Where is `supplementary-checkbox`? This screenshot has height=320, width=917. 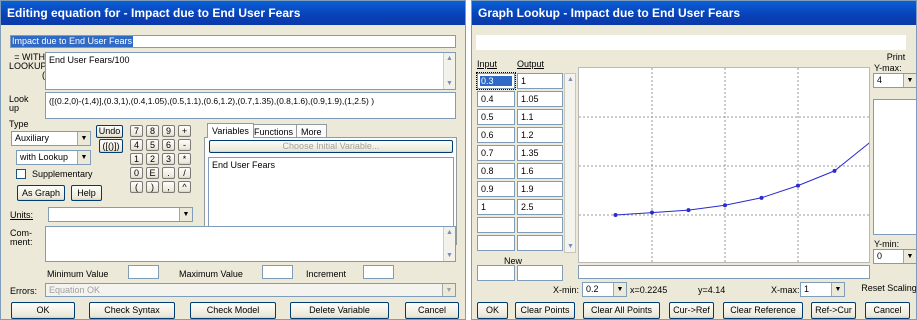
supplementary-checkbox is located at coordinates (21, 174).